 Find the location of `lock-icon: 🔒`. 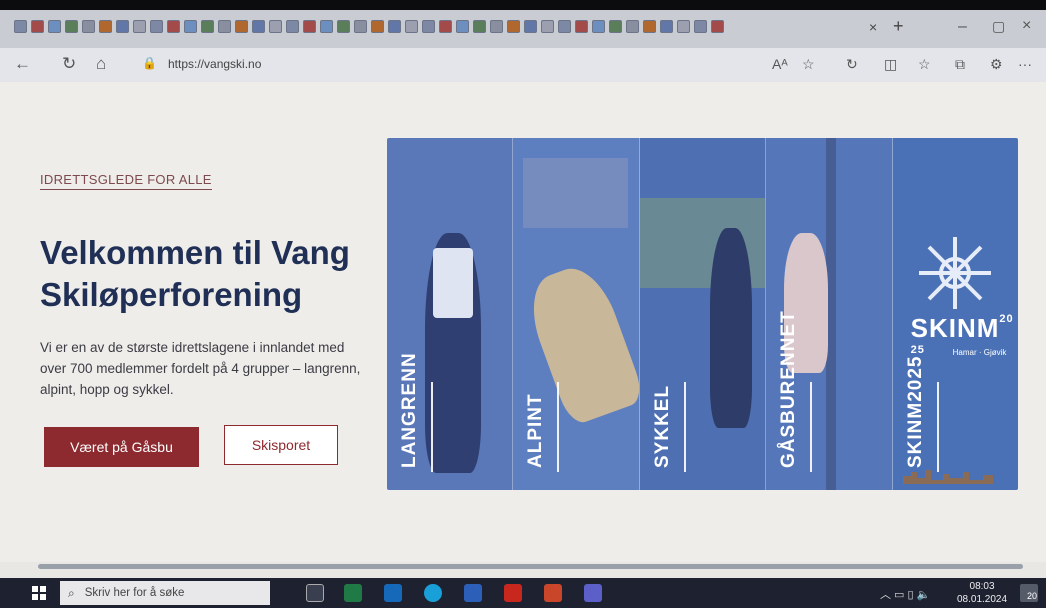

lock-icon: 🔒 is located at coordinates (149, 63).